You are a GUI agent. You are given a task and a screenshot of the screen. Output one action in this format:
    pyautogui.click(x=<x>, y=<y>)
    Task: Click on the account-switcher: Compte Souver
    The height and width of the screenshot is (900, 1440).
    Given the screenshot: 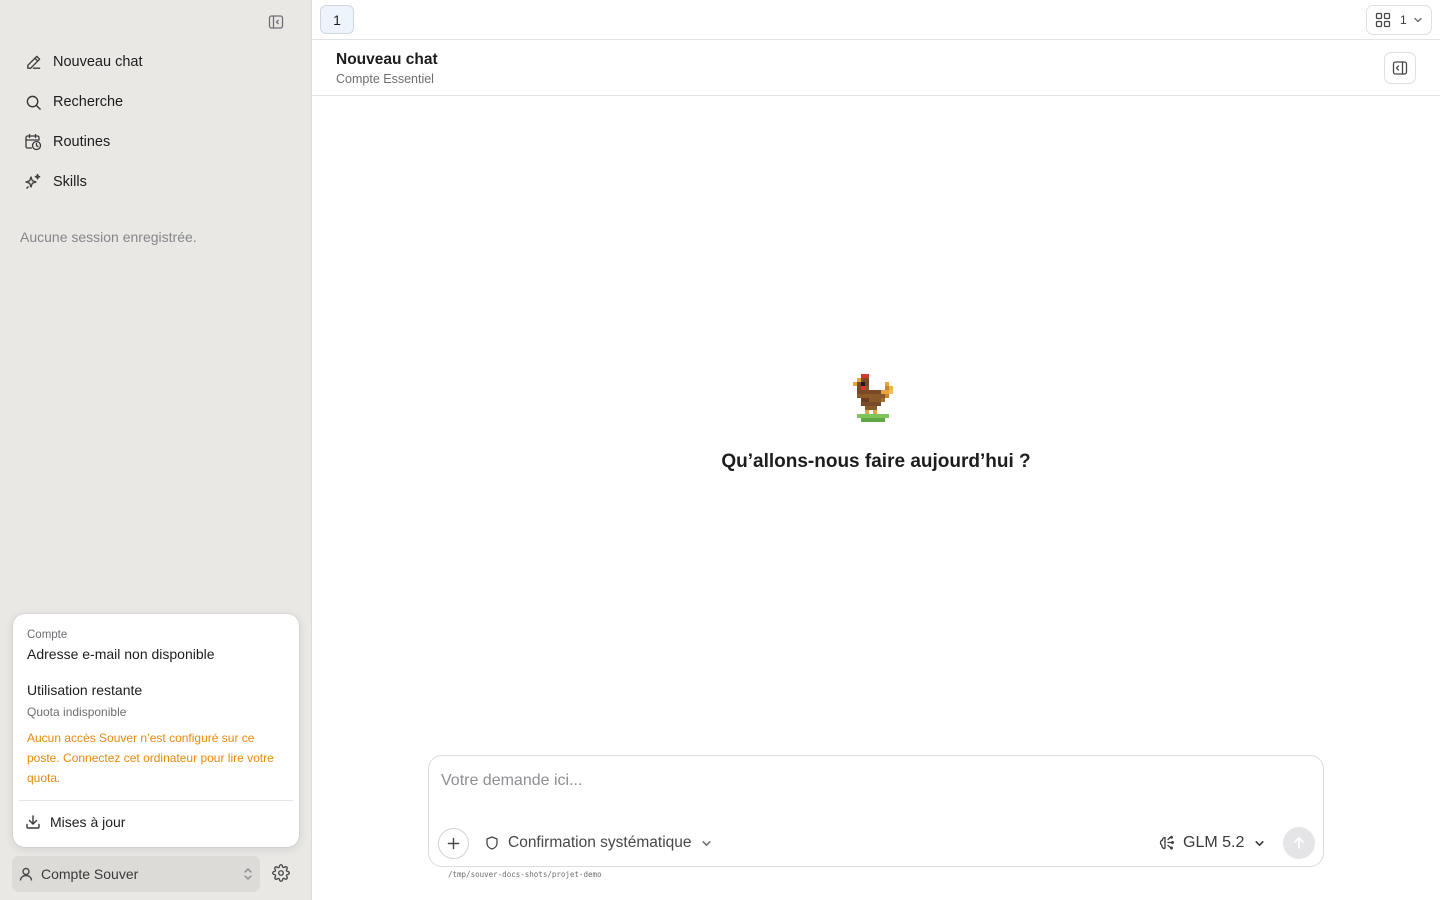 What is the action you would take?
    pyautogui.click(x=136, y=874)
    